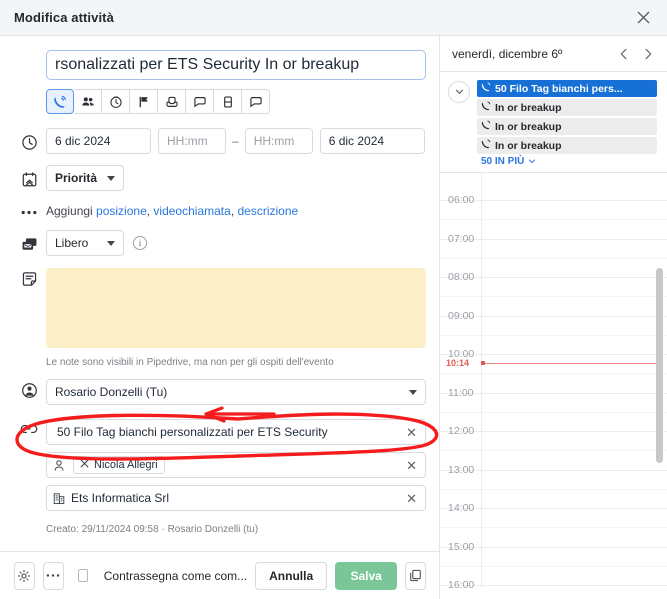 This screenshot has height=599, width=667. What do you see at coordinates (483, 363) in the screenshot?
I see `current-time-dot` at bounding box center [483, 363].